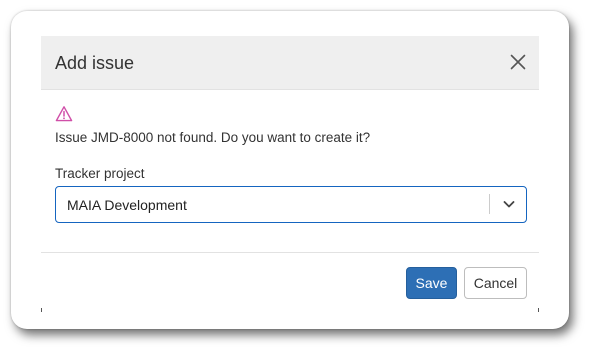  I want to click on dialog-title: Add issue, so click(95, 63).